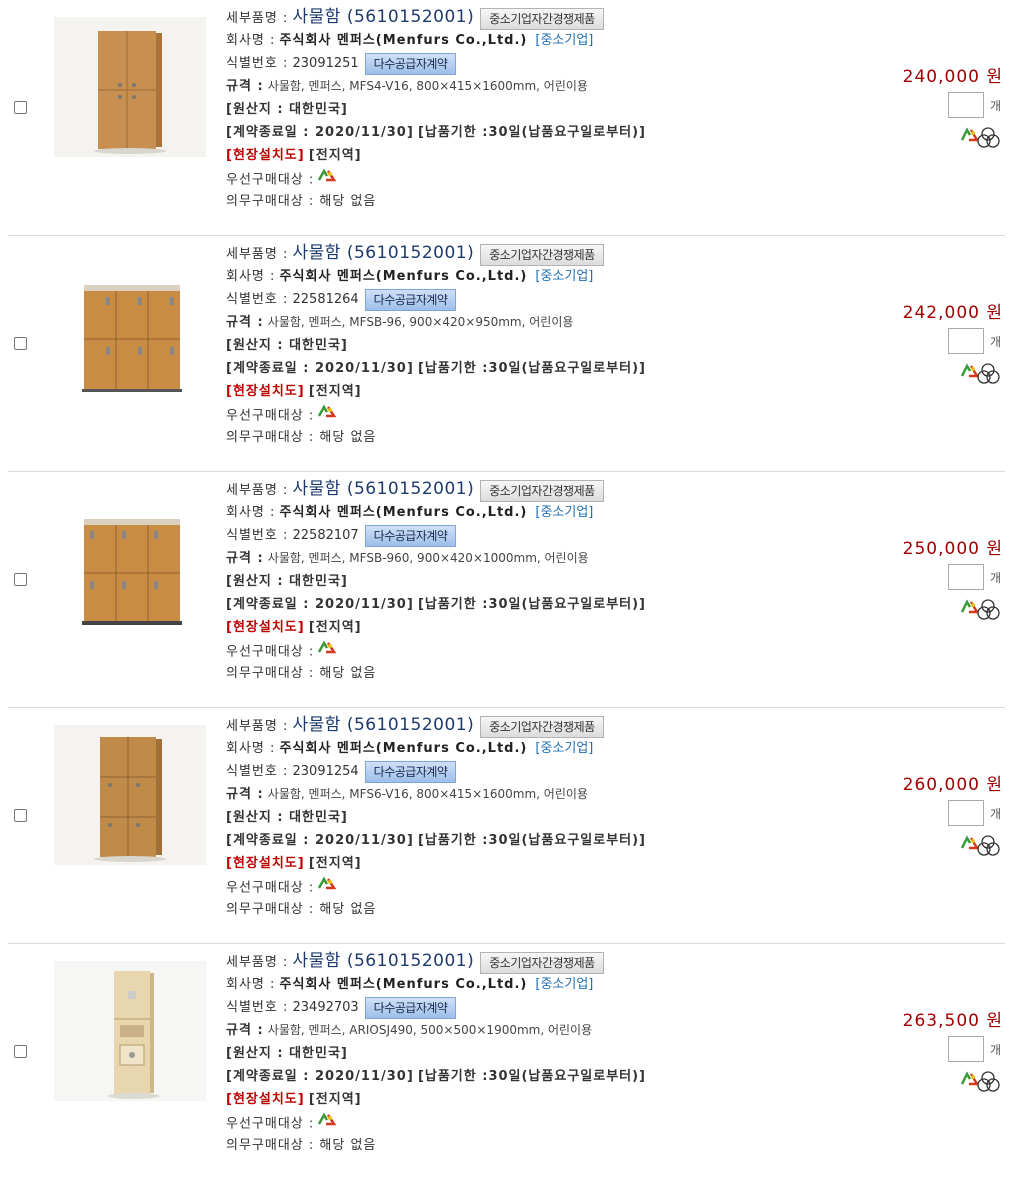 This screenshot has height=1180, width=1015. Describe the element at coordinates (428, 558) in the screenshot. I see `spec-text: 사물함, 멘퍼스, MFSB-960, 900×420×1000mm, 어린이용` at that location.